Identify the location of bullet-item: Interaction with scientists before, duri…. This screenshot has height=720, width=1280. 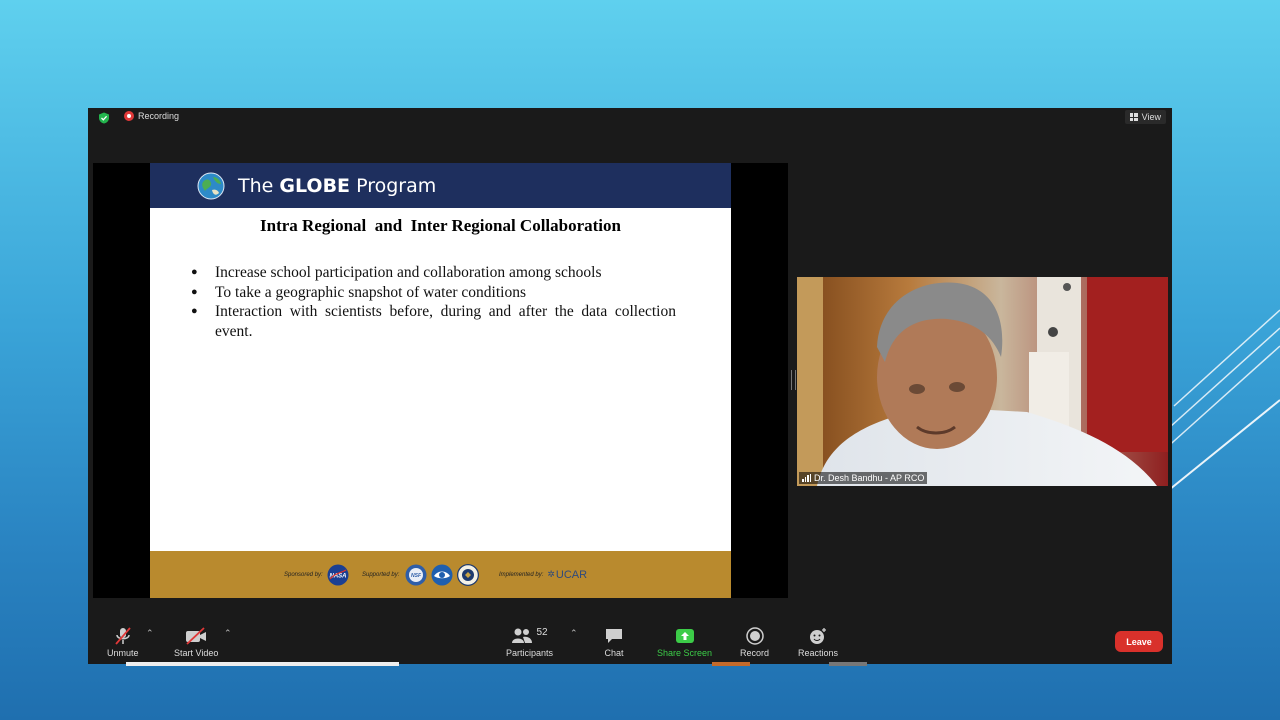
(433, 321).